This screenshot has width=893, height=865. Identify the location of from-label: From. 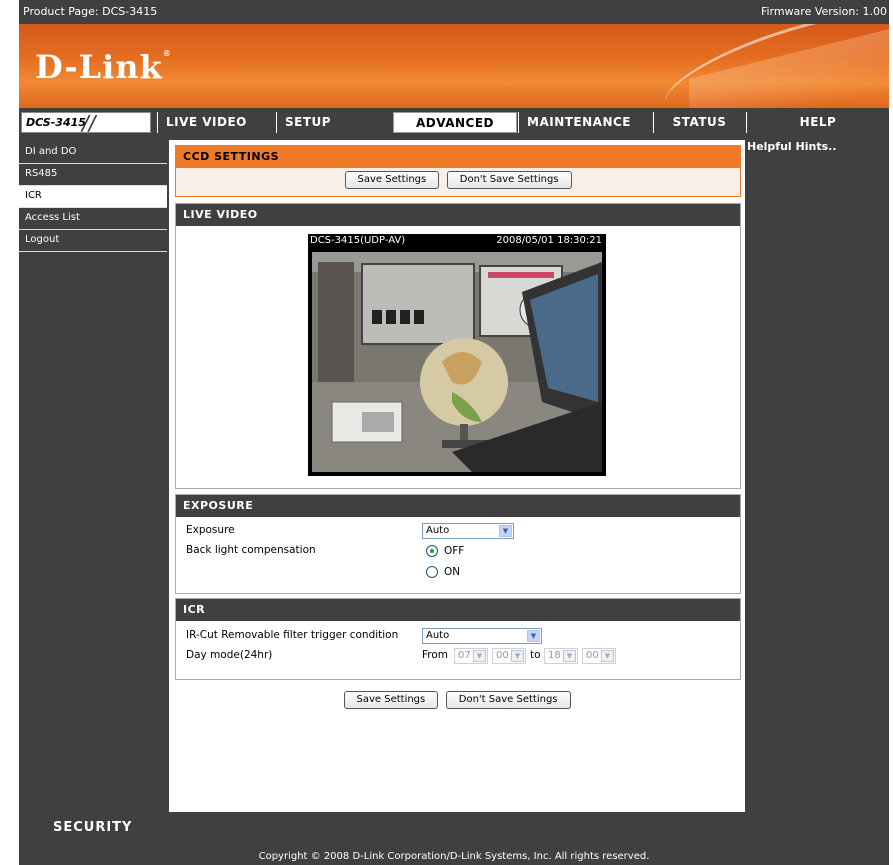
(435, 655).